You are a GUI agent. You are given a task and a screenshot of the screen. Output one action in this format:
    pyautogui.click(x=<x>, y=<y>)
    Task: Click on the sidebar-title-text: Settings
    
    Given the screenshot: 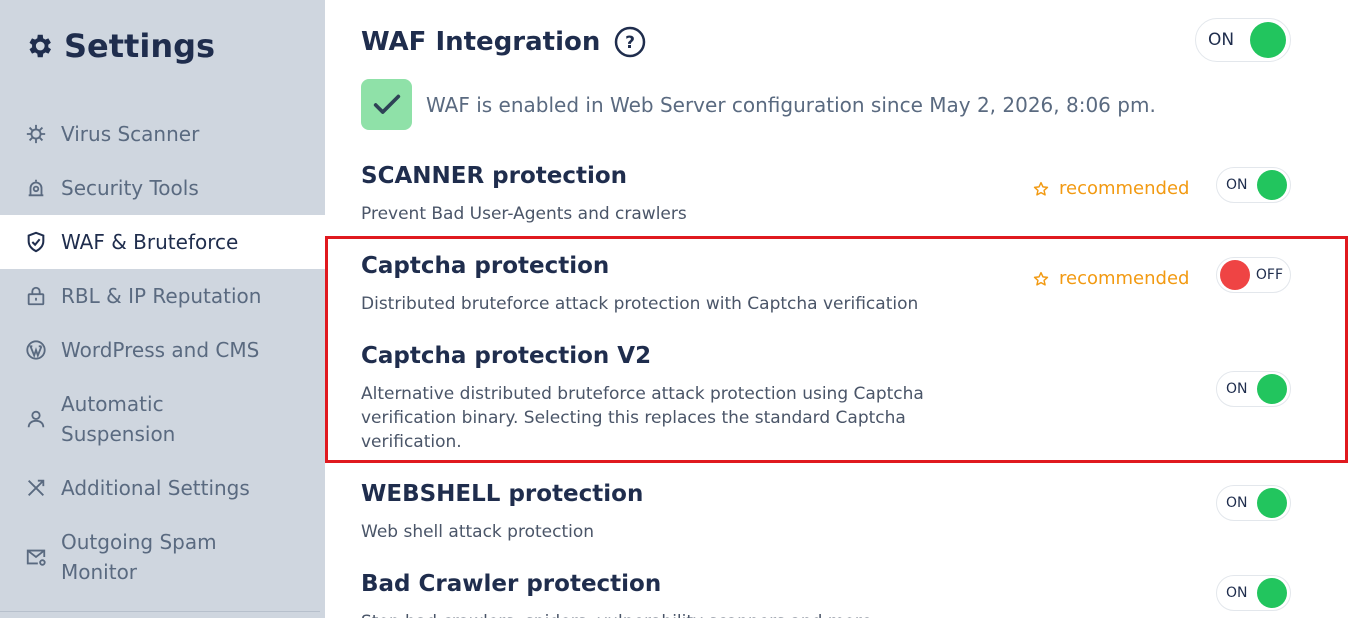 What is the action you would take?
    pyautogui.click(x=140, y=46)
    